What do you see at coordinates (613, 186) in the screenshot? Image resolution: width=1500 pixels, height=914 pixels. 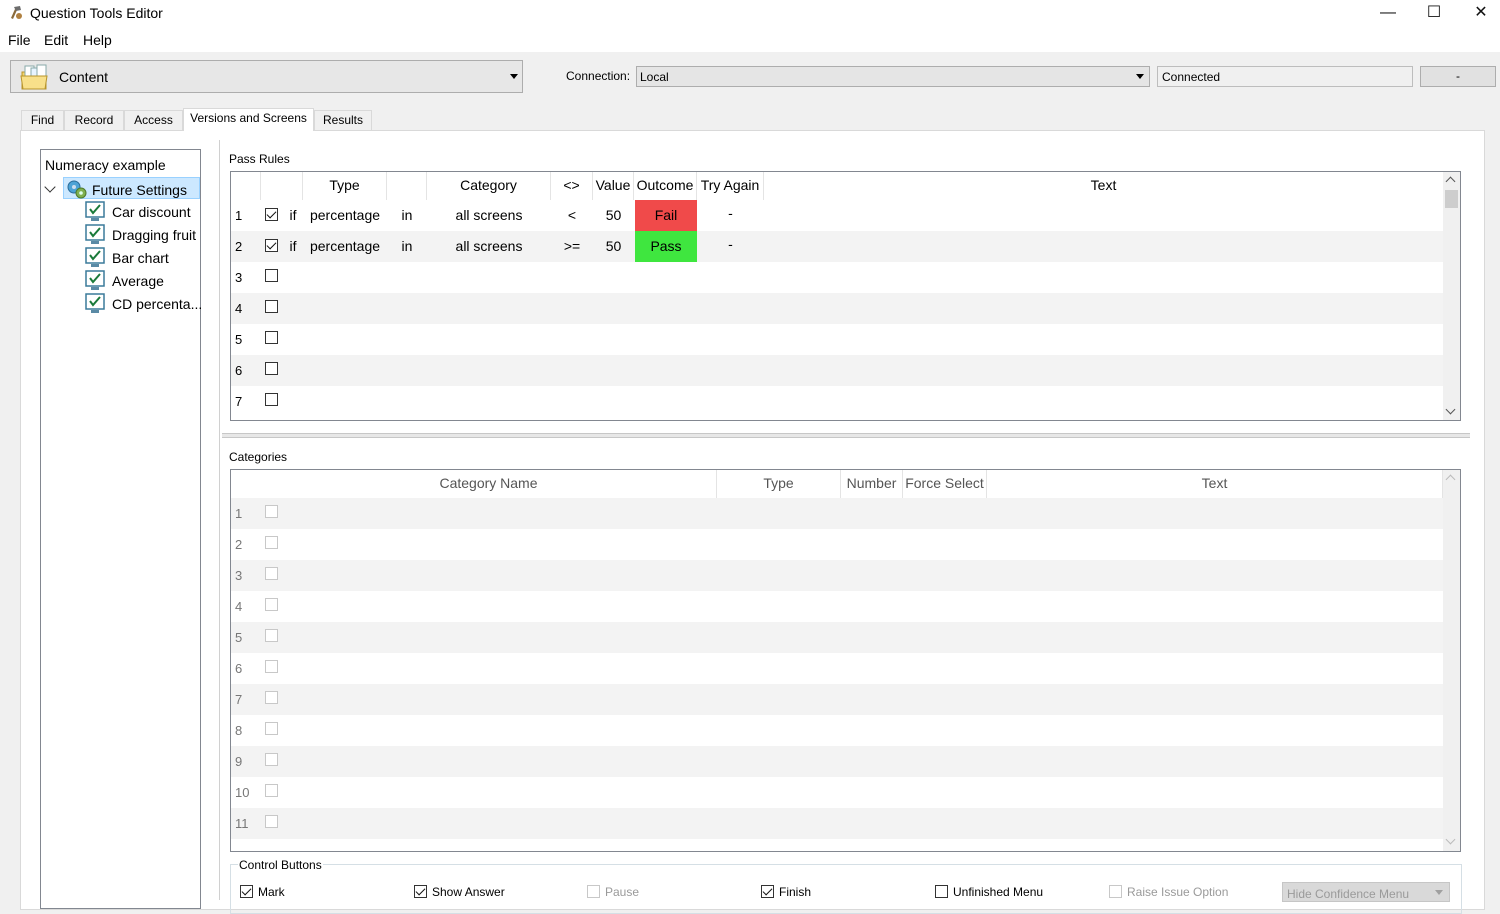 I see `header-value: Value` at bounding box center [613, 186].